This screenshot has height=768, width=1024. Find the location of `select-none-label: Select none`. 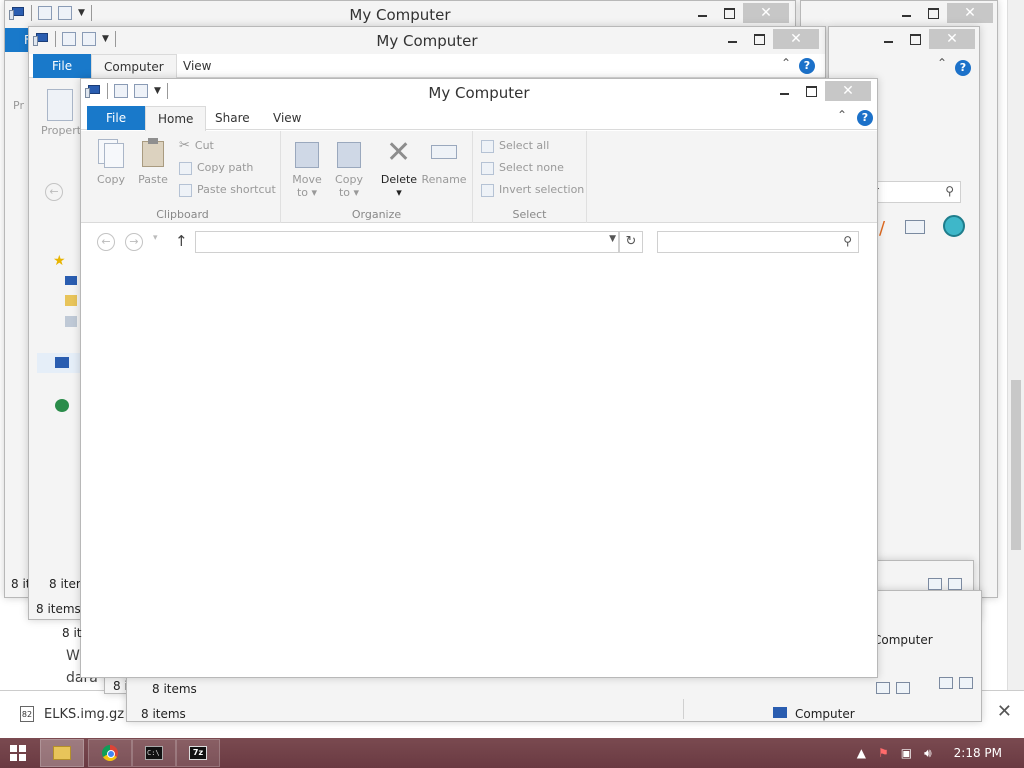

select-none-label: Select none is located at coordinates (531, 167).